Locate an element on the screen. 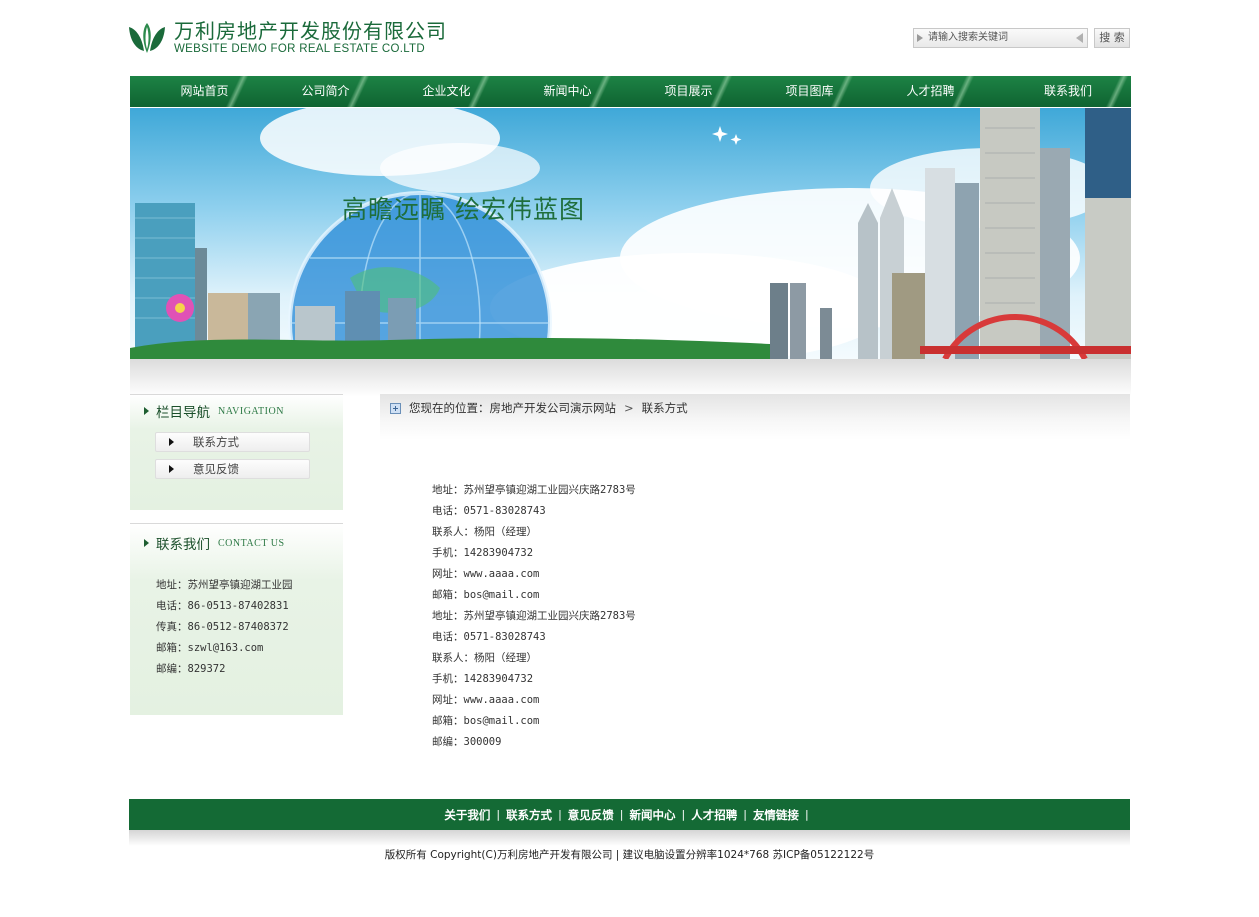 This screenshot has width=1259, height=917. footer-shadow is located at coordinates (629, 838).